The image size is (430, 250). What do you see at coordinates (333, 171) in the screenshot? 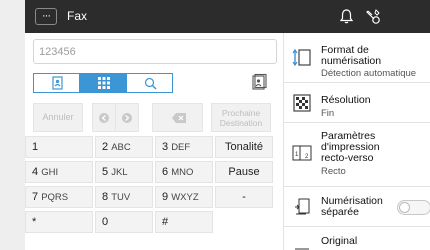
I see `setting-value: Recto` at bounding box center [333, 171].